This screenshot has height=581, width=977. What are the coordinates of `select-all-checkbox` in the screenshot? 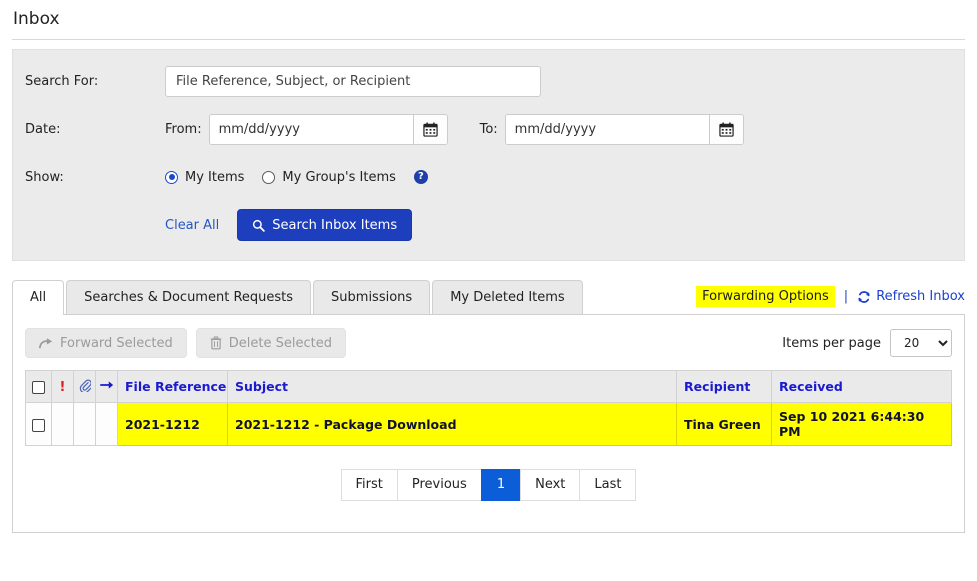 It's located at (38, 387).